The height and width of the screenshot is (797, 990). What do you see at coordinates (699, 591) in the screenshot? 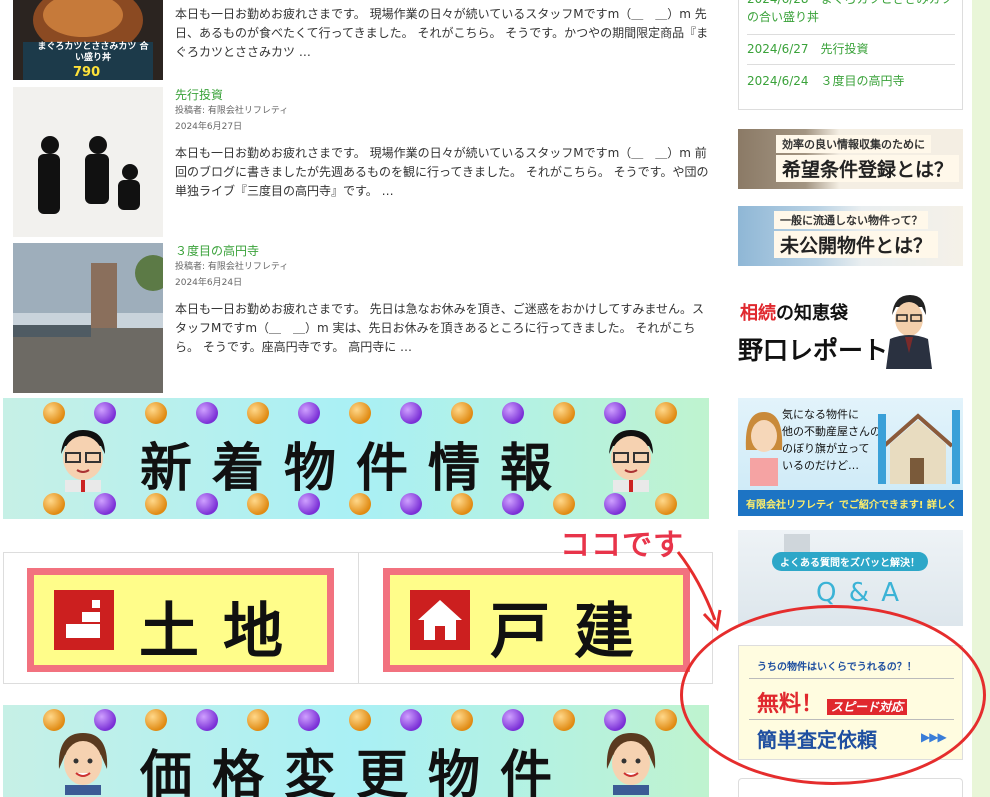
I see `callout-arrow-icon` at bounding box center [699, 591].